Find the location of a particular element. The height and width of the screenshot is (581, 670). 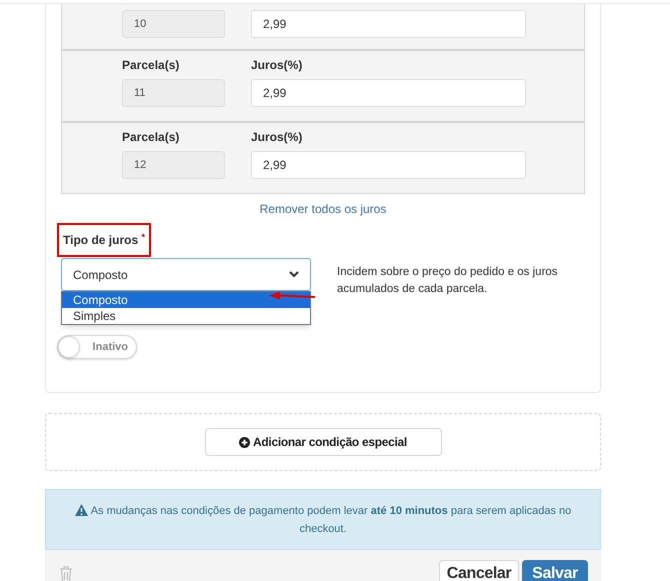

plus-circle-icon is located at coordinates (244, 442).